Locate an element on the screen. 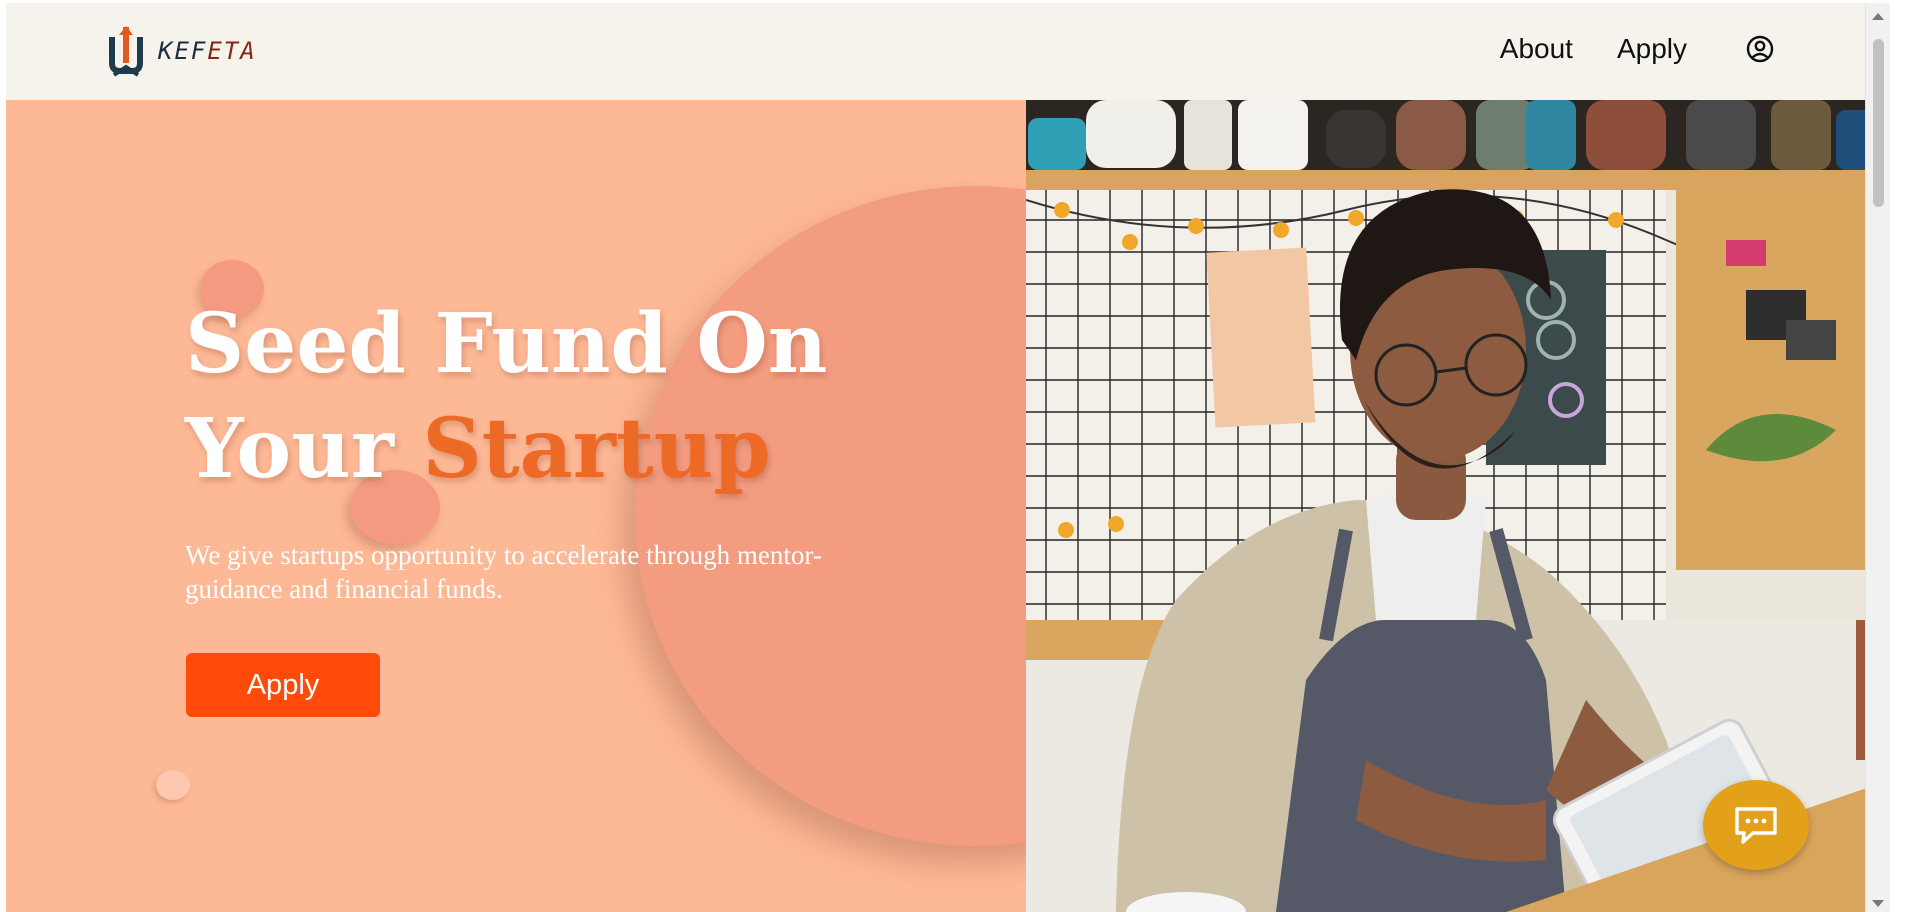 Image resolution: width=1920 pixels, height=912 pixels. logo-mark-icon is located at coordinates (126, 51).